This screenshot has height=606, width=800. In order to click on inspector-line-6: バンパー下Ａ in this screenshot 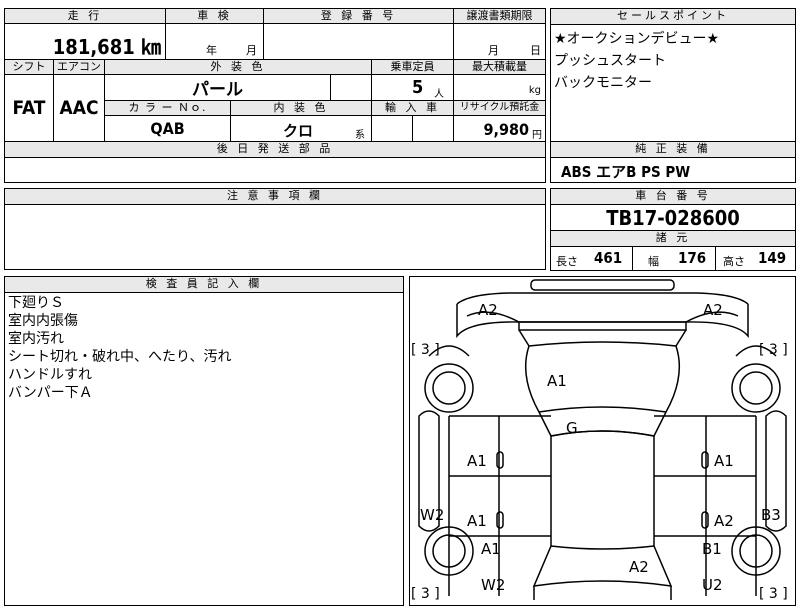, I will do `click(50, 393)`.